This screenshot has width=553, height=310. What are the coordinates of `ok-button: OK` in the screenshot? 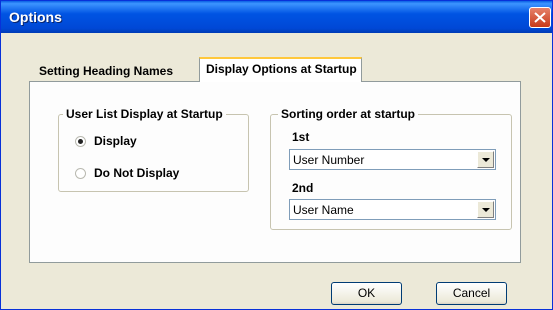 It's located at (366, 293).